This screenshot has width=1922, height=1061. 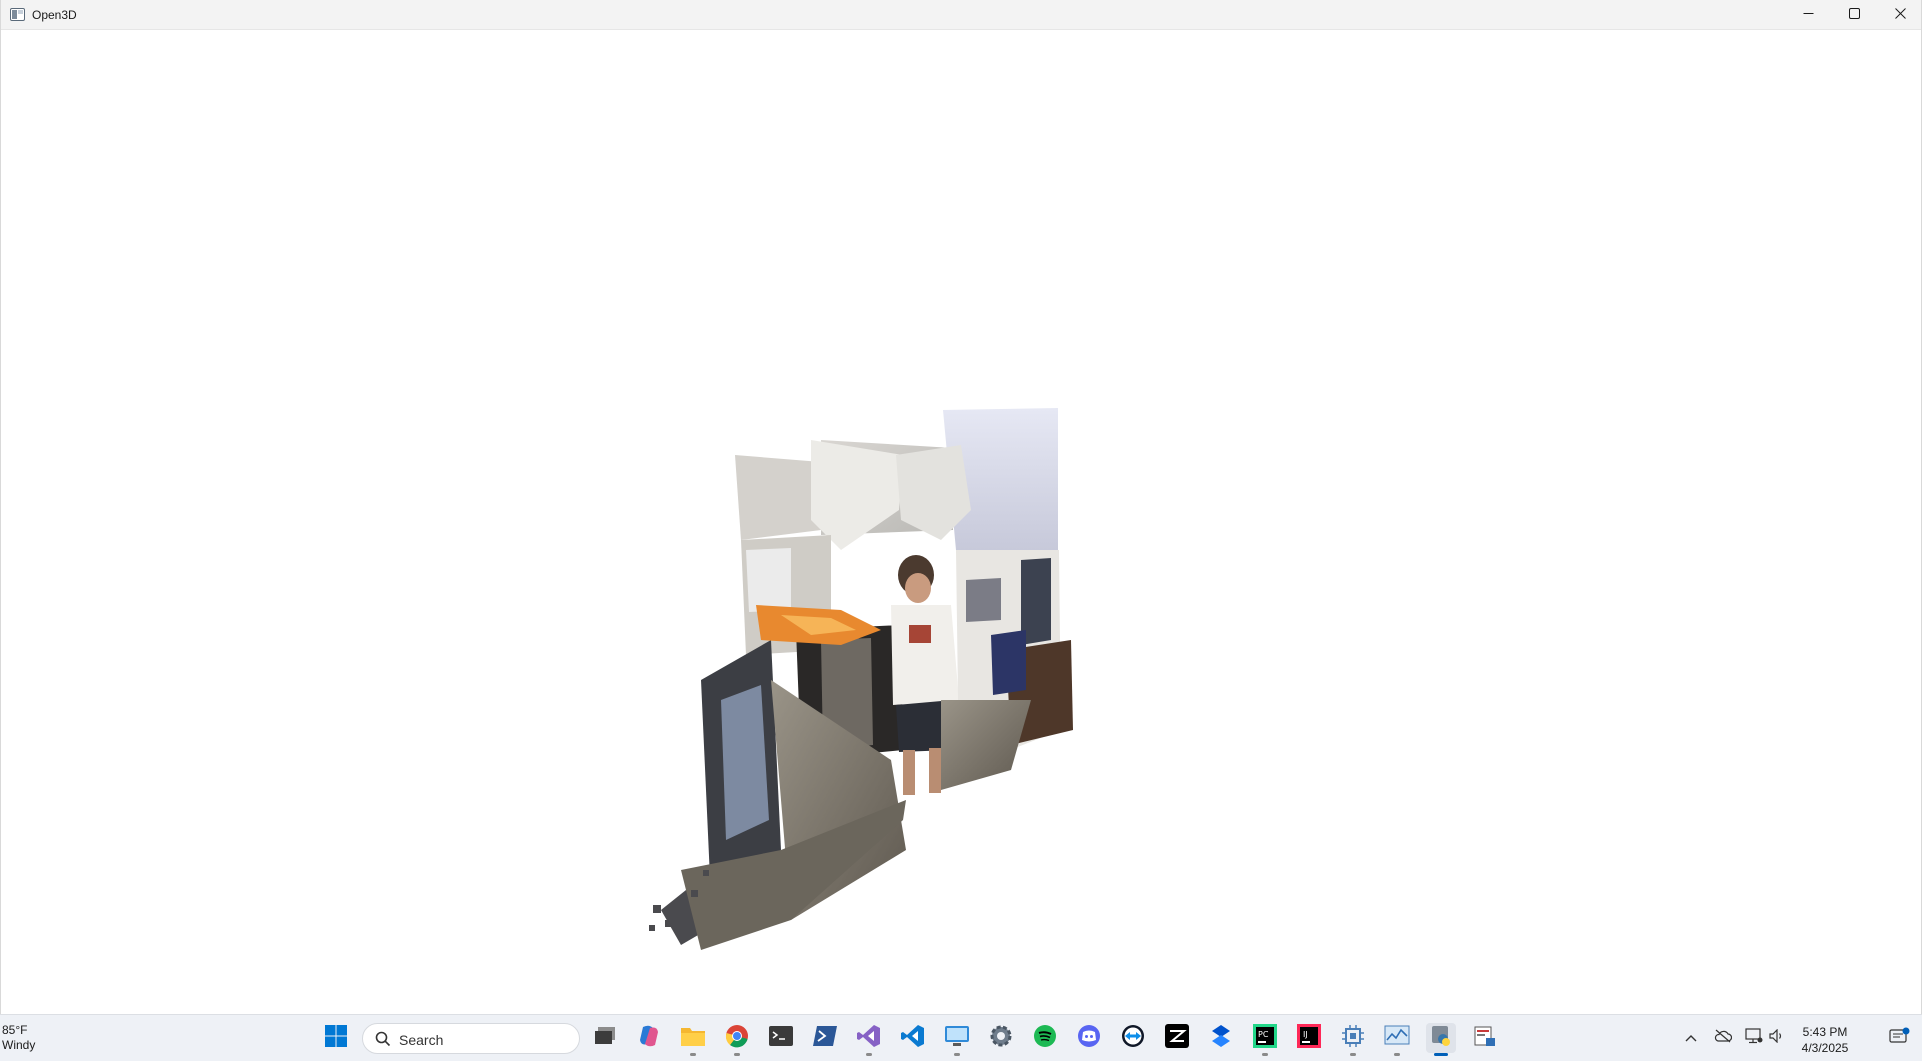 I want to click on remote-desktop-button, so click(x=957, y=1039).